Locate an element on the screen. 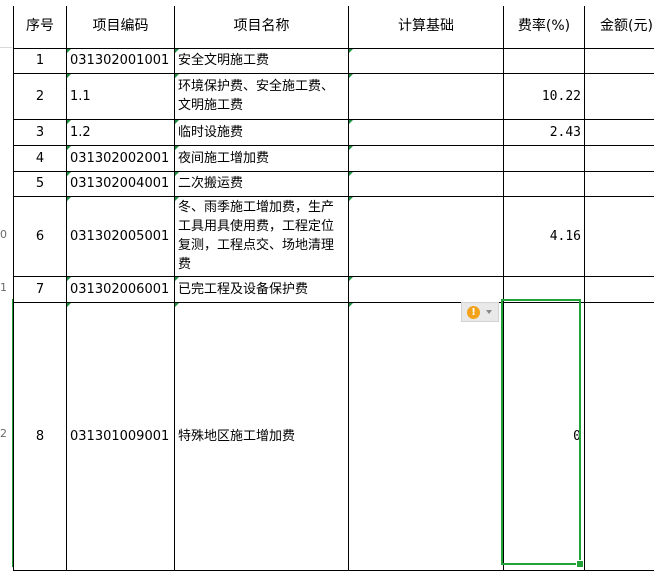 The width and height of the screenshot is (654, 571). cell-seq: 7 is located at coordinates (40, 289).